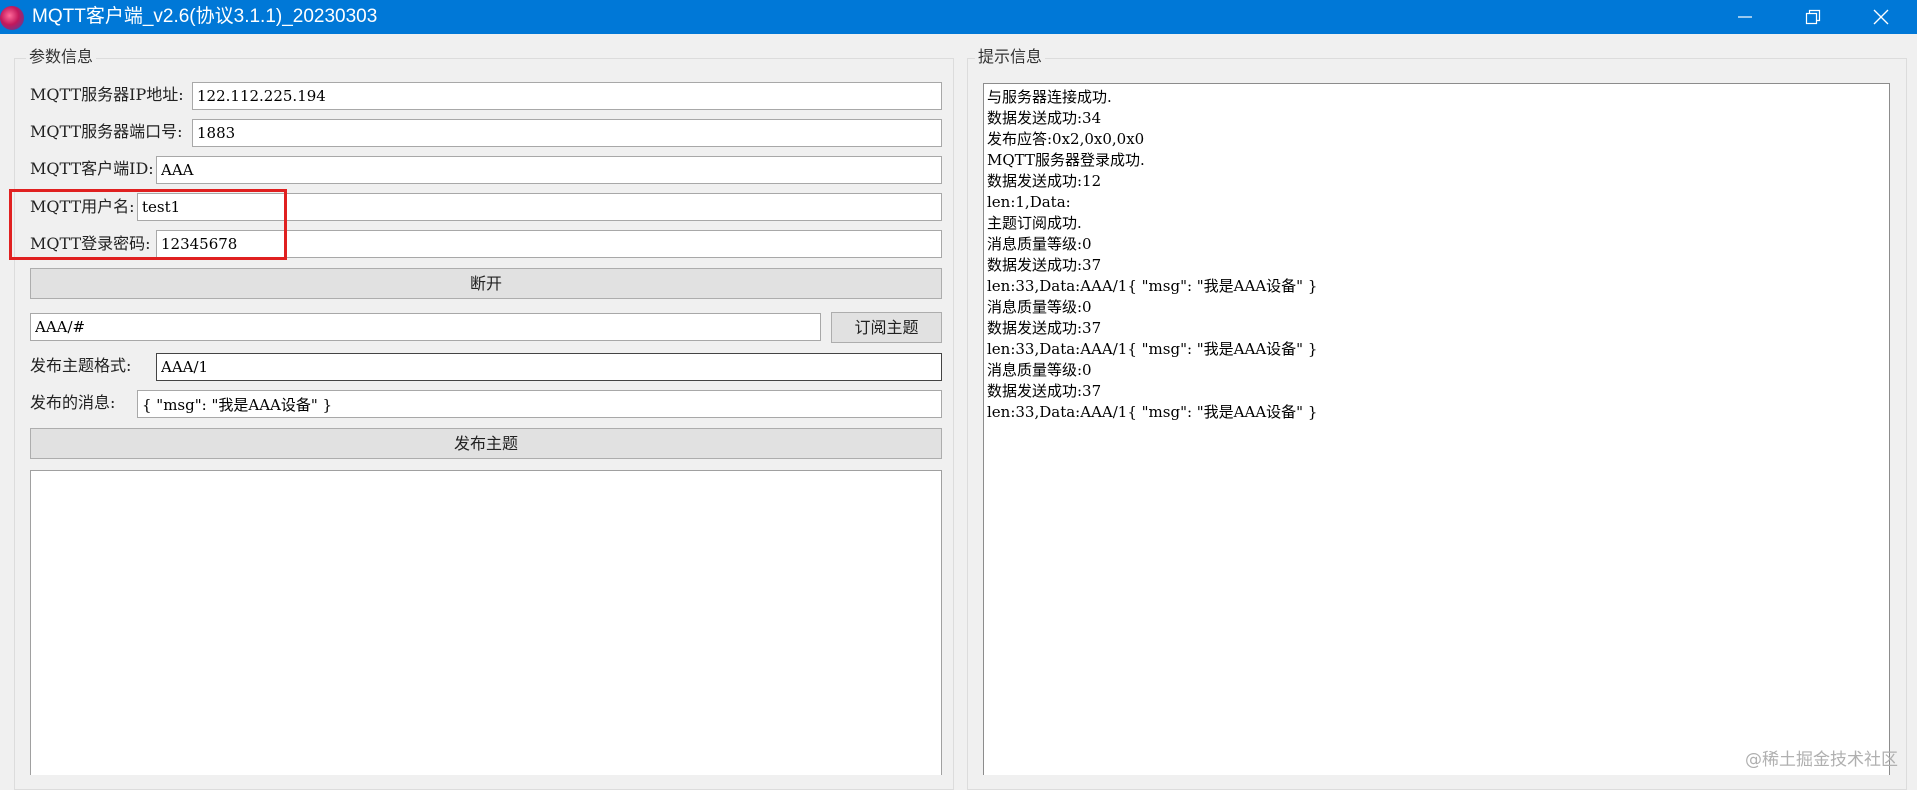  Describe the element at coordinates (539, 404) in the screenshot. I see `publish-message-input` at that location.